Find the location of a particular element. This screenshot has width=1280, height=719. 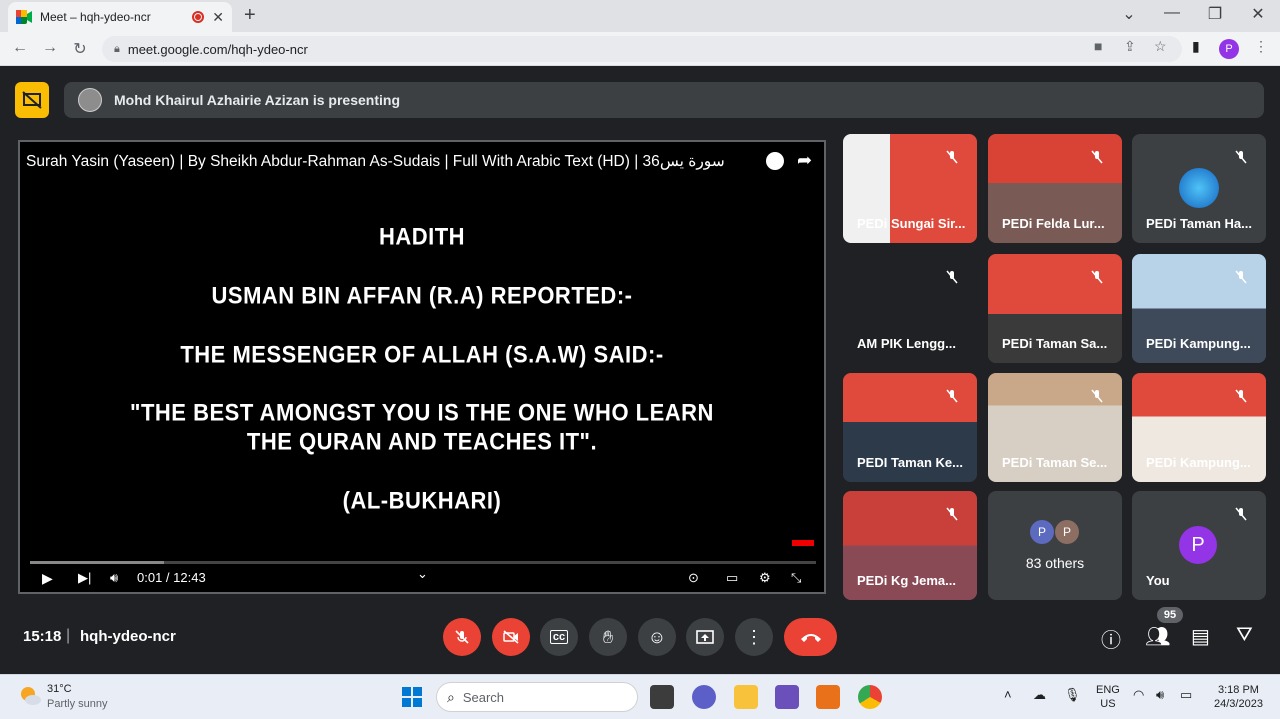

leave-call-button is located at coordinates (810, 637).